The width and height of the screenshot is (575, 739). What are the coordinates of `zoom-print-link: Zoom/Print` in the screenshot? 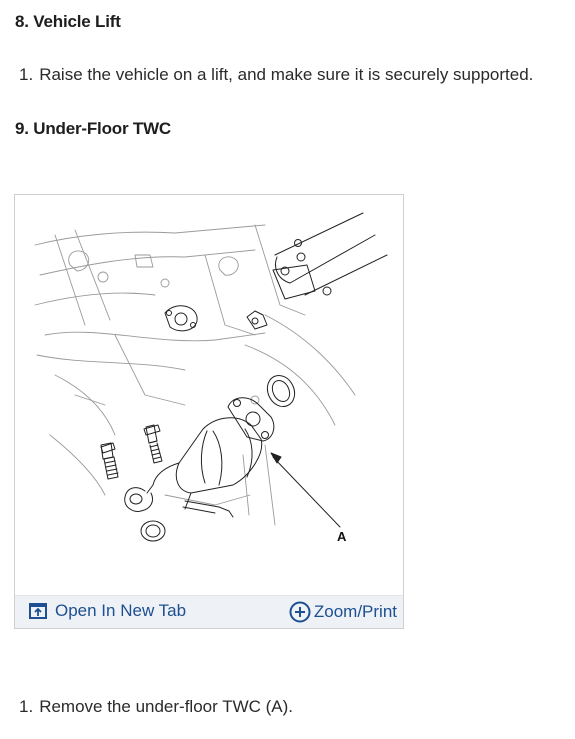 It's located at (343, 612).